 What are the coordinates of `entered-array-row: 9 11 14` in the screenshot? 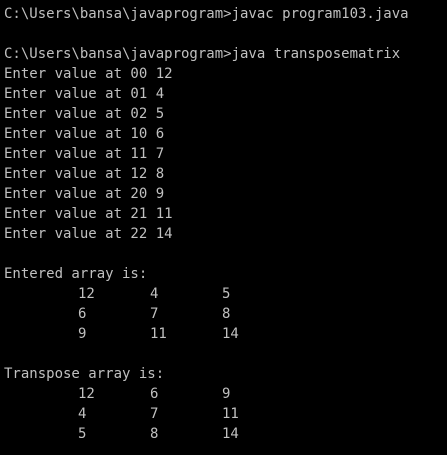 It's located at (225, 334).